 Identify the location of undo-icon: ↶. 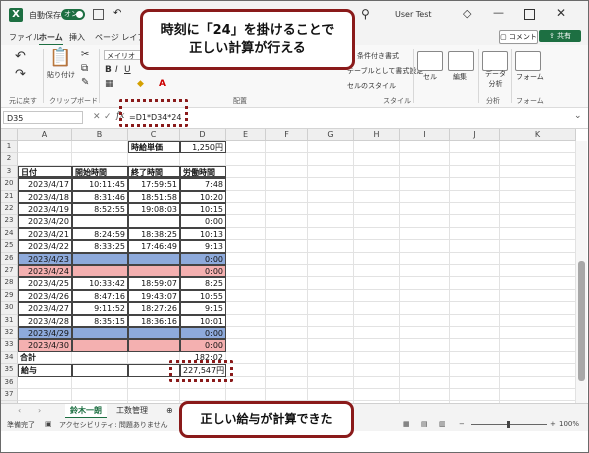
(20, 56).